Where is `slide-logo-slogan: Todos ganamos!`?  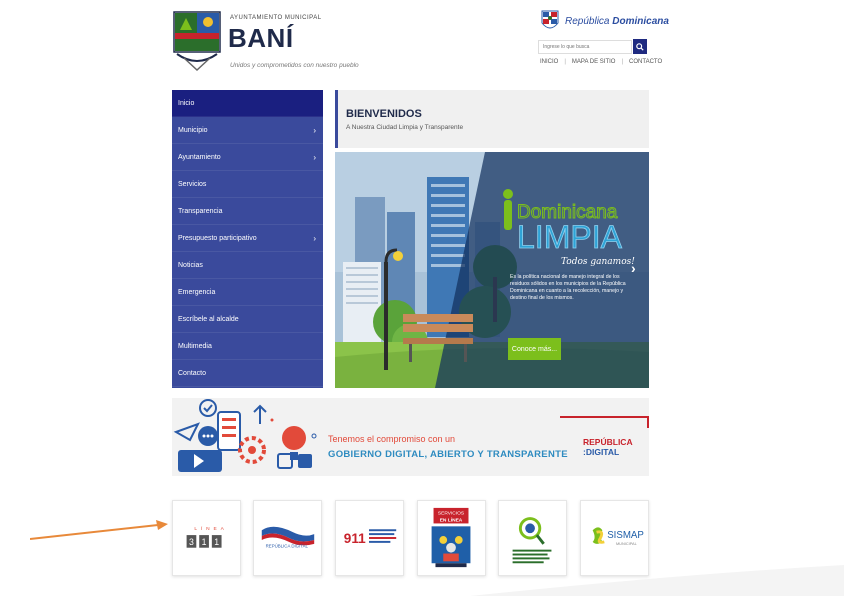
slide-logo-slogan: Todos ganamos! is located at coordinates (598, 262).